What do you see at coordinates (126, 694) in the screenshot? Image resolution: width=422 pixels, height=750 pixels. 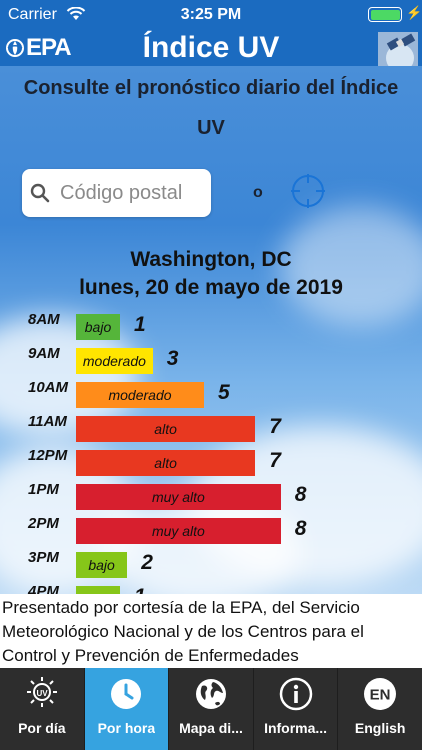 I see `clock-icon` at bounding box center [126, 694].